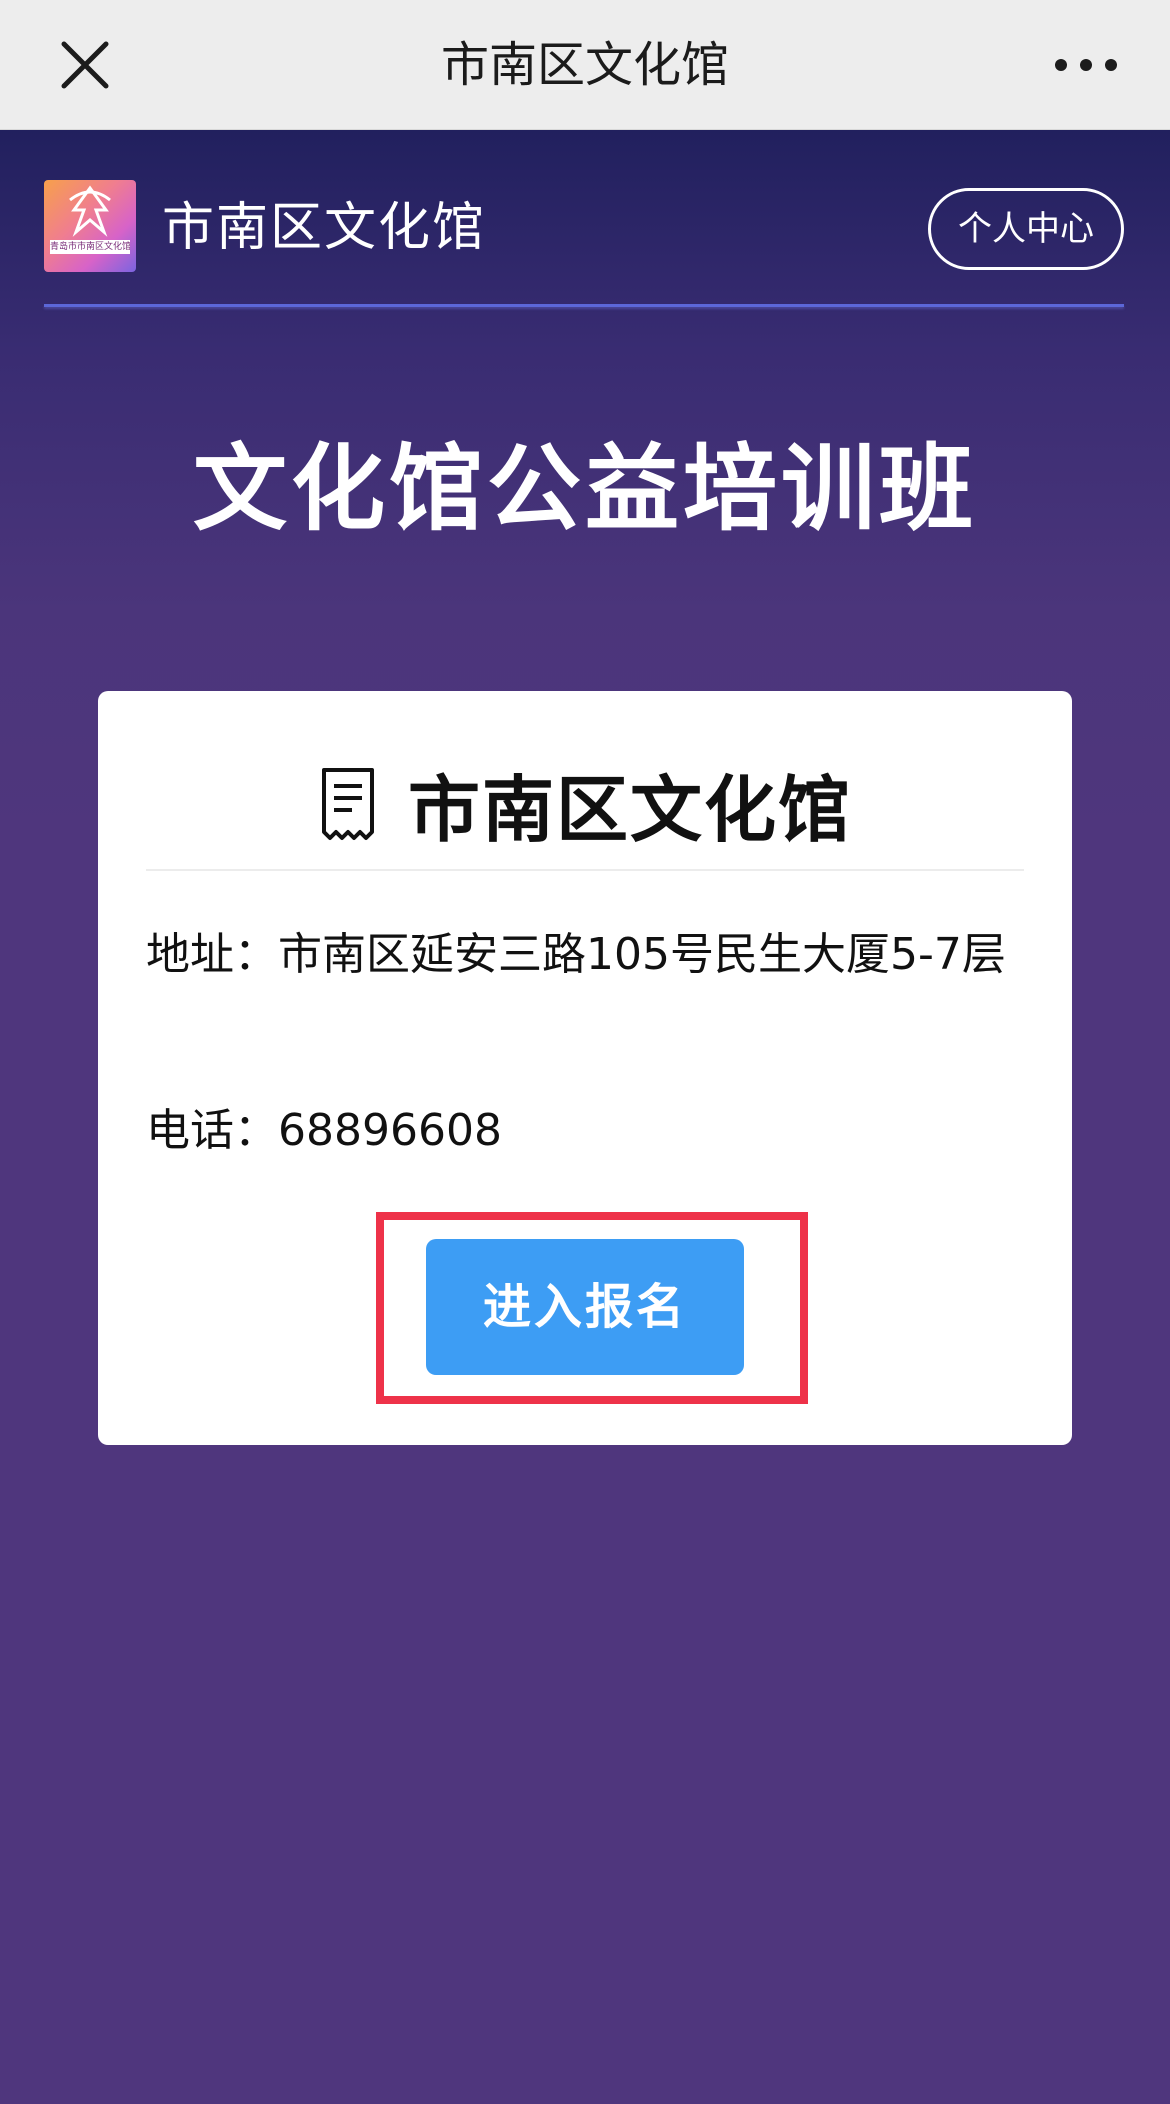  Describe the element at coordinates (584, 489) in the screenshot. I see `page-title: 文化馆公益培训班` at that location.